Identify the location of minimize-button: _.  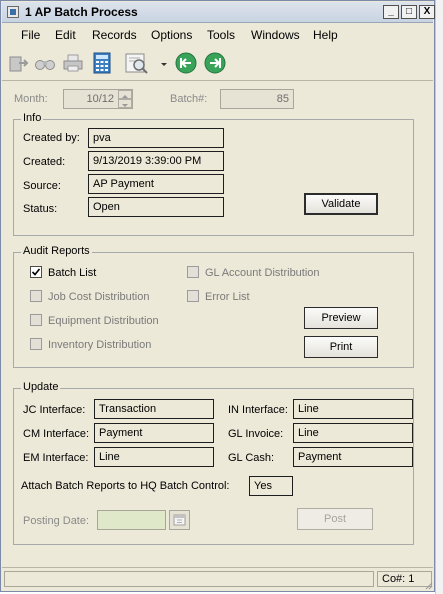
(391, 12).